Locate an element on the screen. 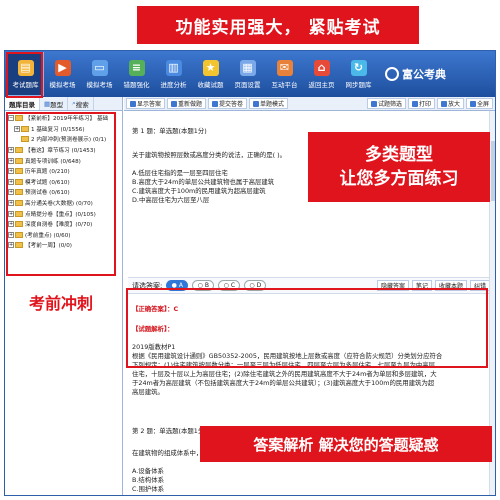 This screenshot has width=500, height=500. chart-icon: ▥ is located at coordinates (173, 67).